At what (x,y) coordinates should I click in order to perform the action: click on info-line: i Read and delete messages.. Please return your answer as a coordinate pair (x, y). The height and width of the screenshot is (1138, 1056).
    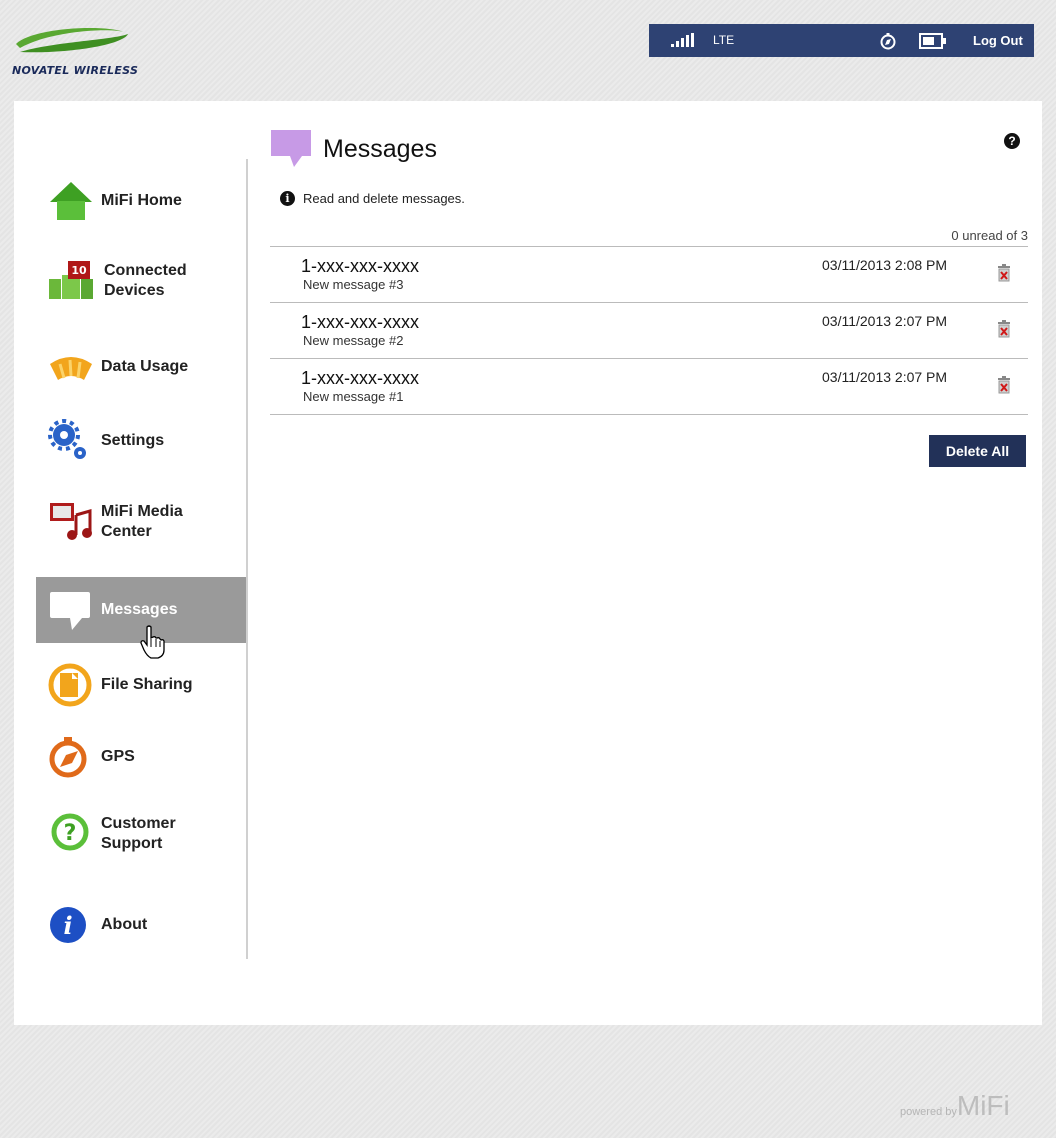
    Looking at the image, I should click on (372, 198).